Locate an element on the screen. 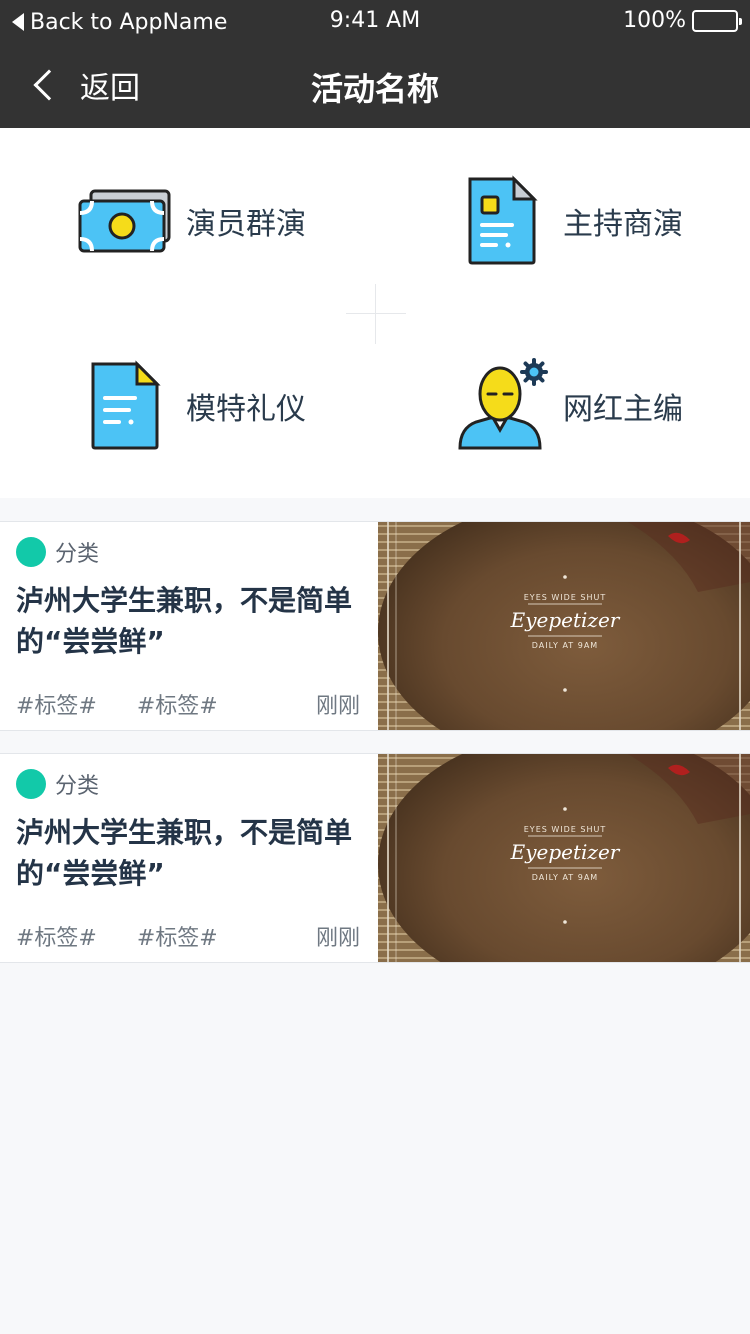 This screenshot has height=1334, width=750. category-item-actor: 演员群演 is located at coordinates (187, 220).